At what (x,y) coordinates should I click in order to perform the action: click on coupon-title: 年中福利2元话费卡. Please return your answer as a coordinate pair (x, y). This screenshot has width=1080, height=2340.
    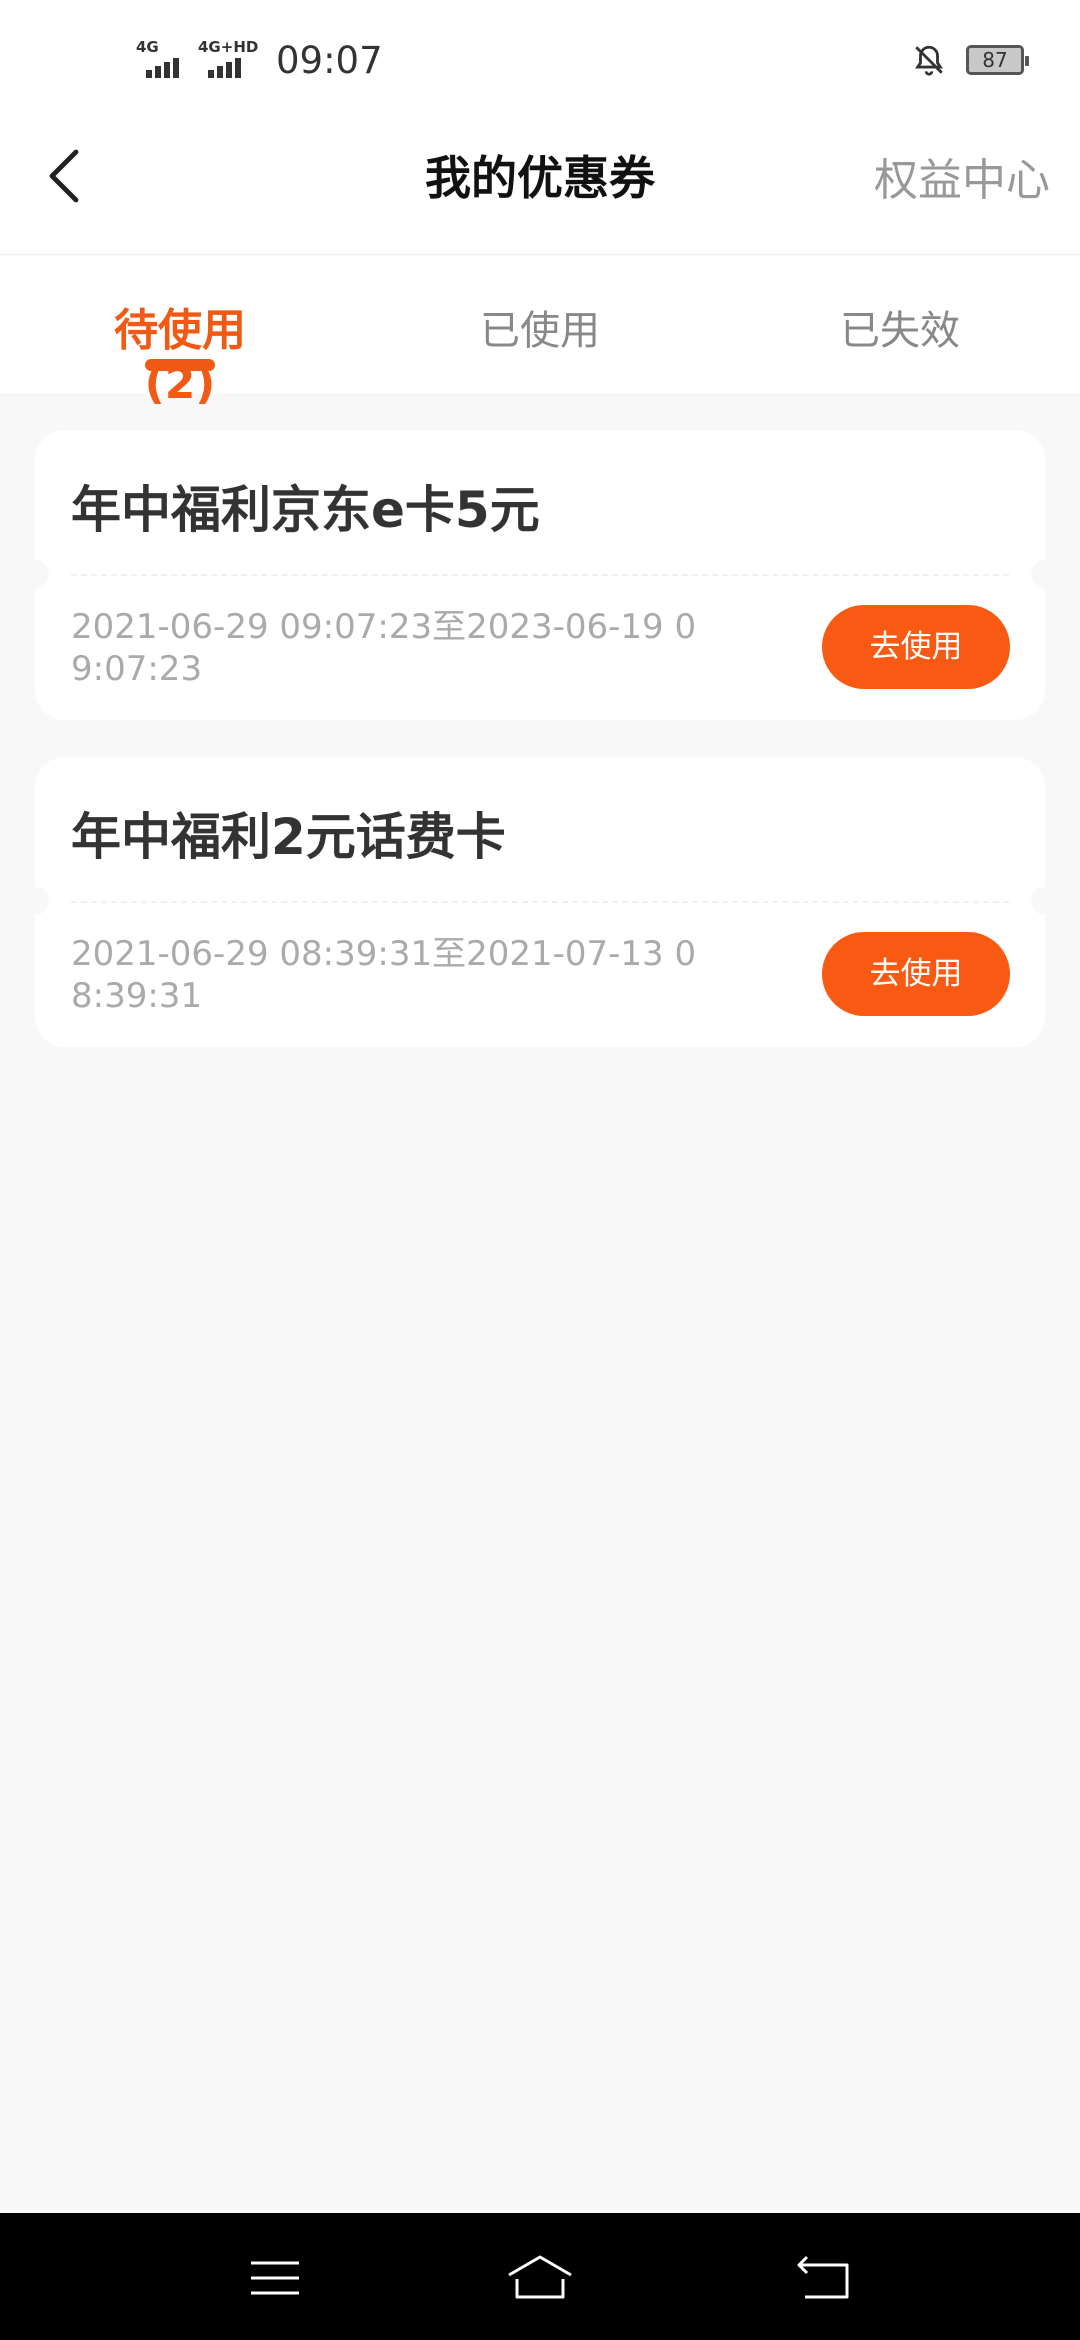
    Looking at the image, I should click on (288, 837).